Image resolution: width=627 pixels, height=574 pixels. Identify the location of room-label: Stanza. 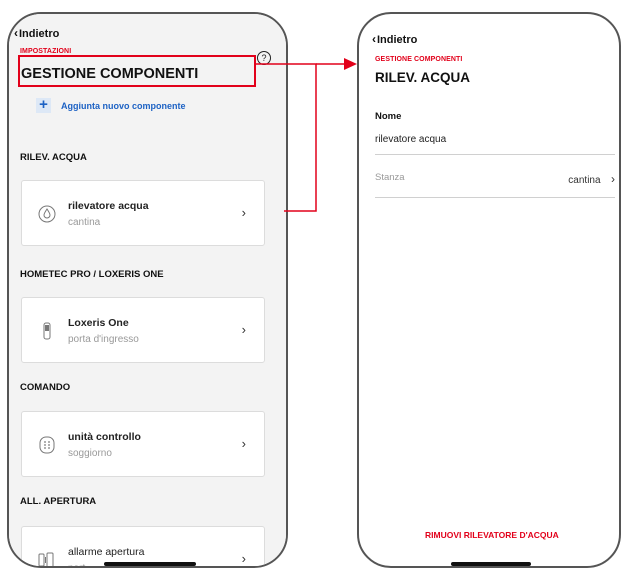
(390, 177).